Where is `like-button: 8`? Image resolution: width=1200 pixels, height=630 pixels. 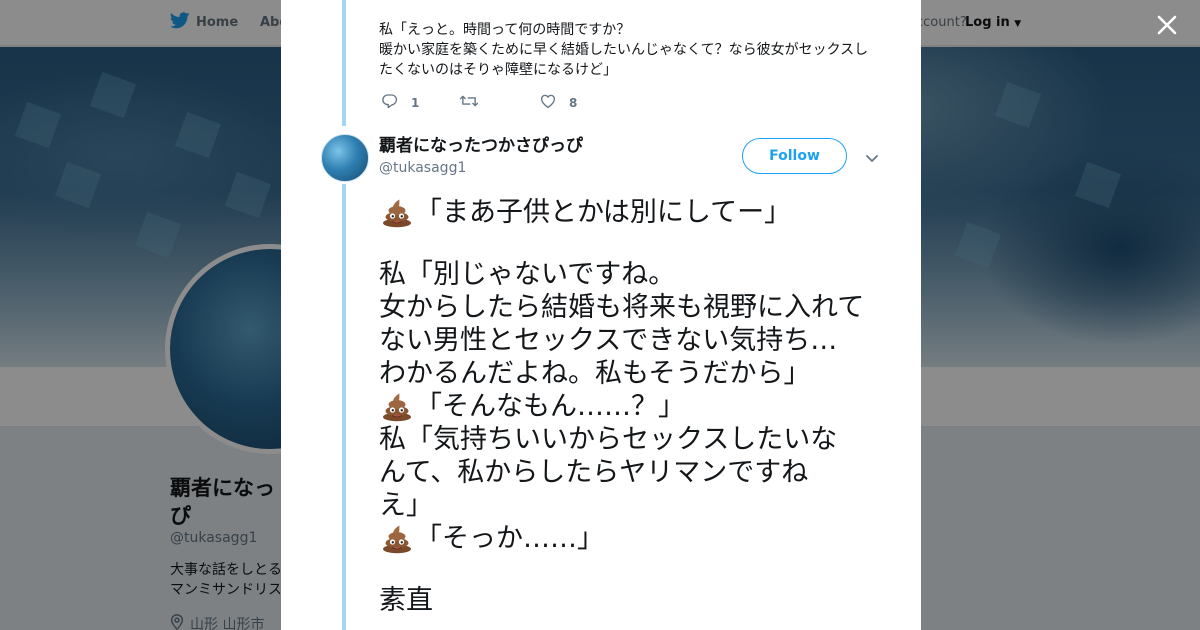 like-button: 8 is located at coordinates (558, 102).